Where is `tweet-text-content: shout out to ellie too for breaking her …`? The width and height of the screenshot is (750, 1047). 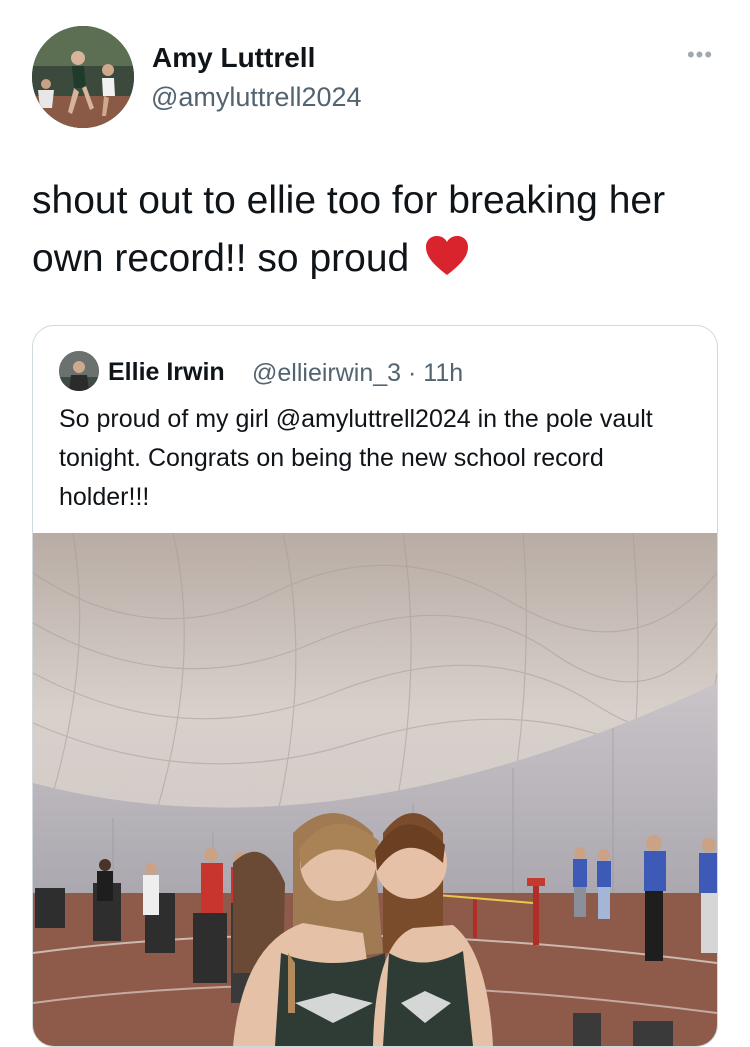 tweet-text-content: shout out to ellie too for breaking her … is located at coordinates (349, 229).